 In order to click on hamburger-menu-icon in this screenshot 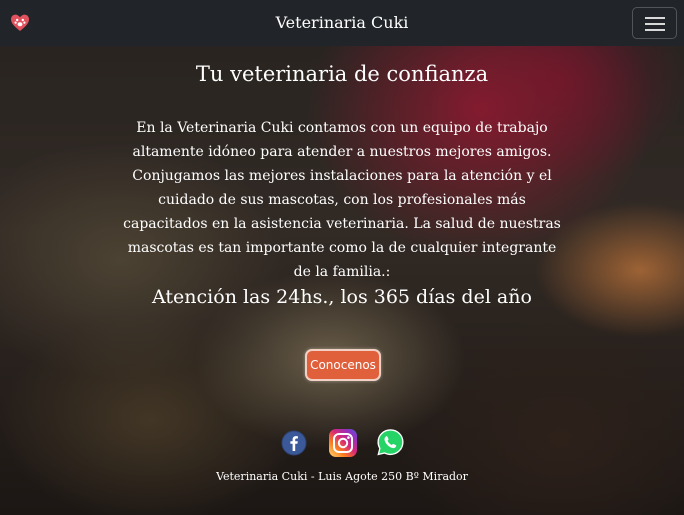, I will do `click(655, 18)`.